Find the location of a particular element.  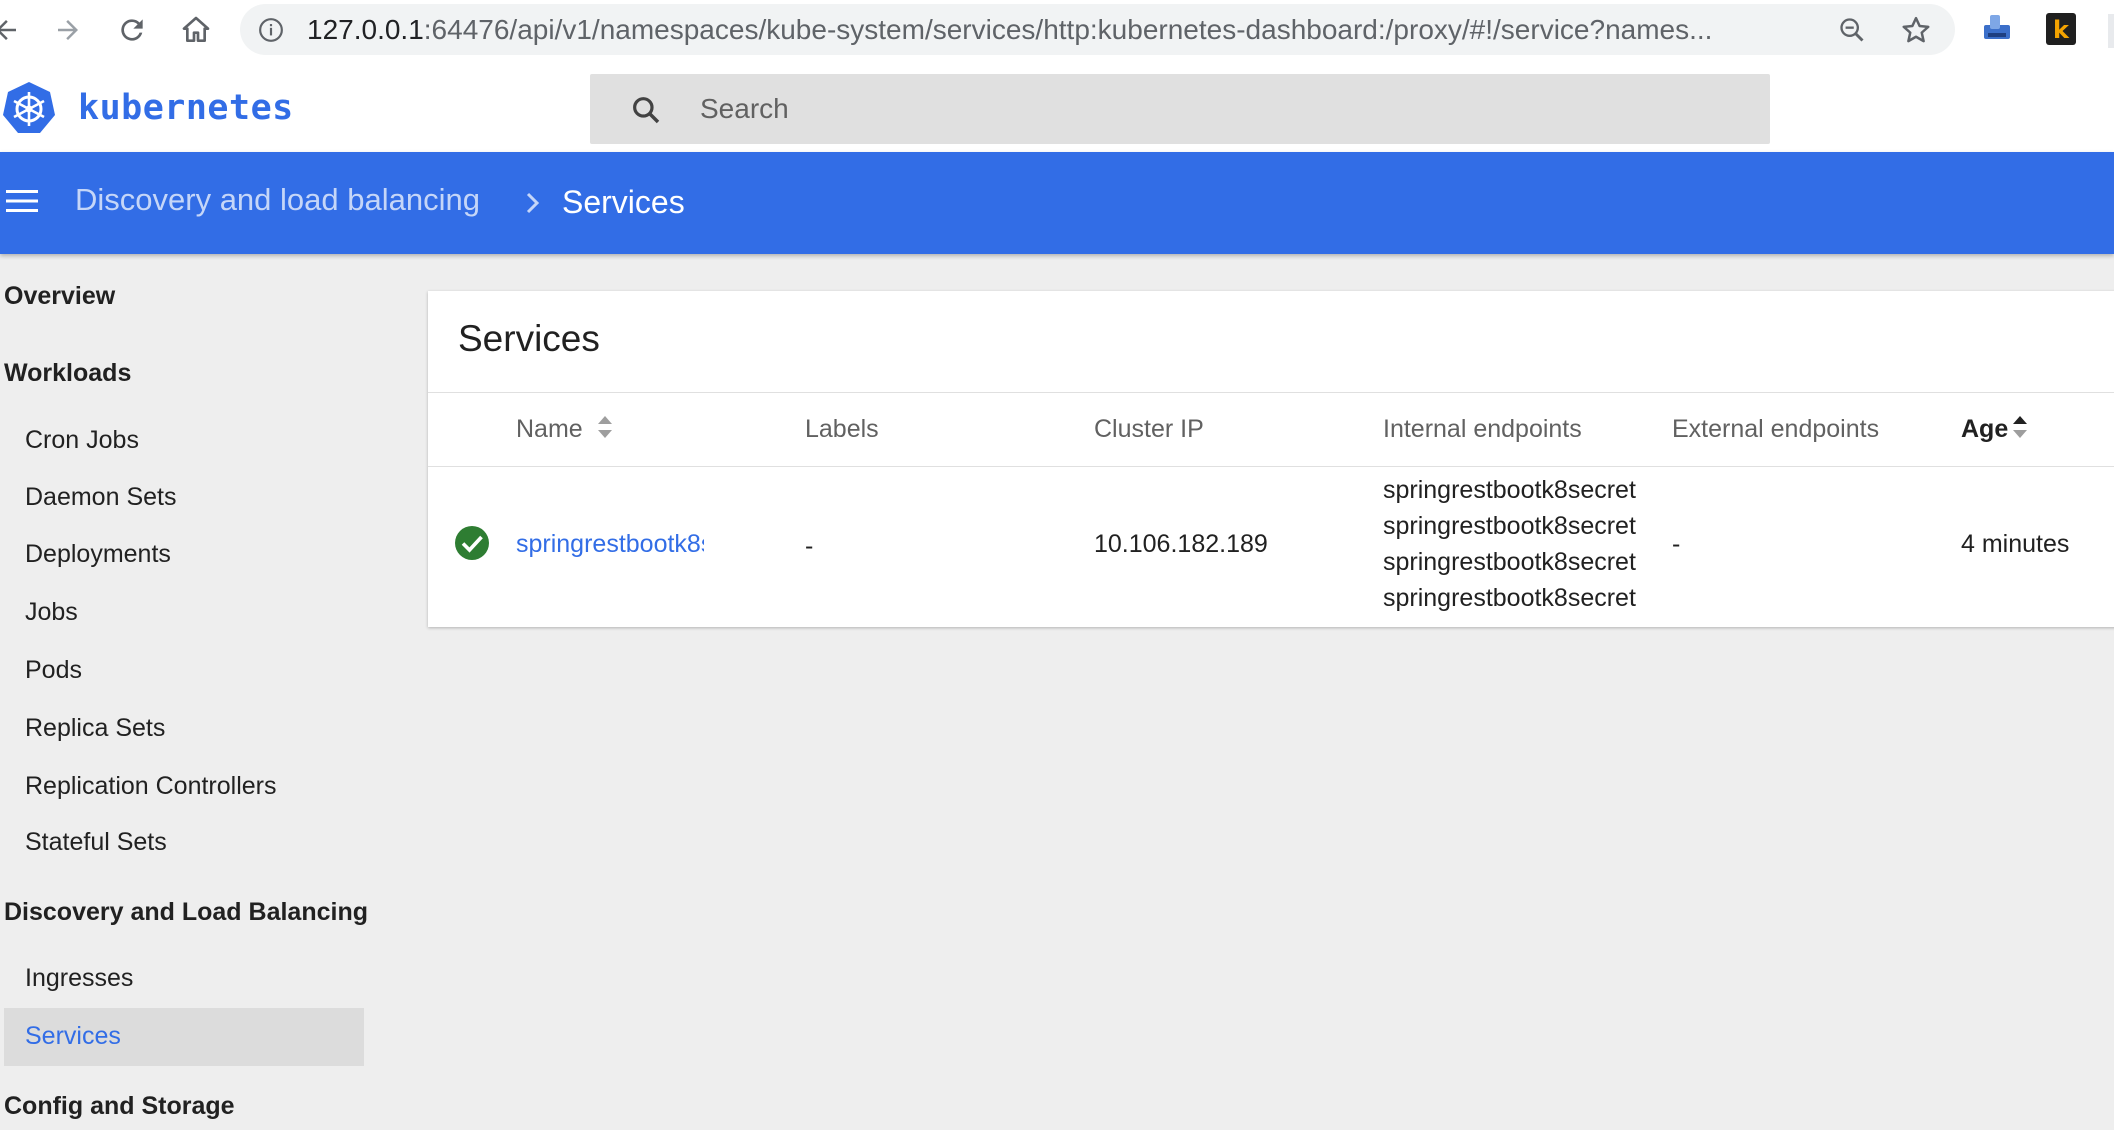

sidebar-item-replica-sets: Replica Sets is located at coordinates (95, 728).